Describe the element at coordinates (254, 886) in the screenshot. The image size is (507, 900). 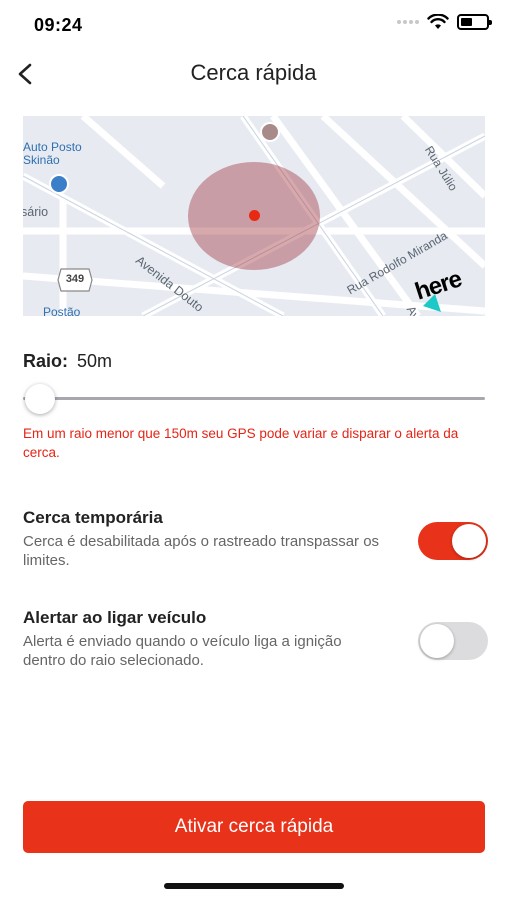
I see `home-indicator` at that location.